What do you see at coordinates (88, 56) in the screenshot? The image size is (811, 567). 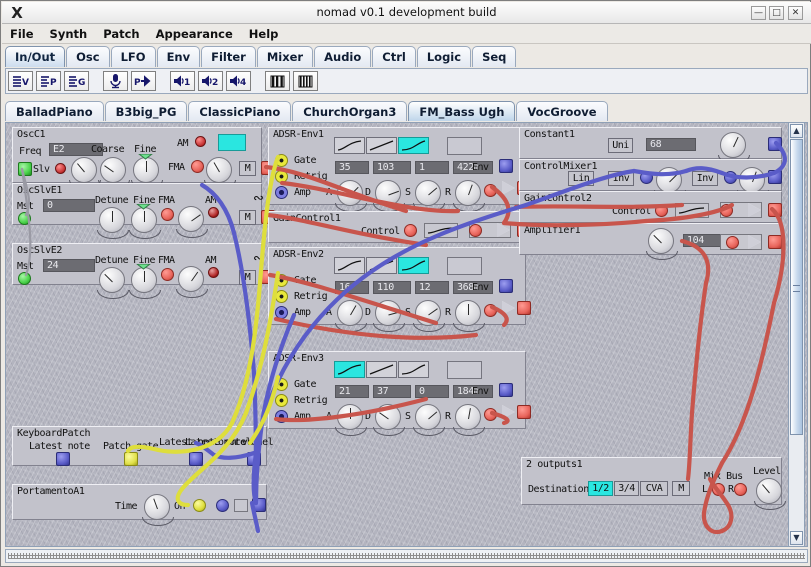 I see `tab-osc: Osc` at bounding box center [88, 56].